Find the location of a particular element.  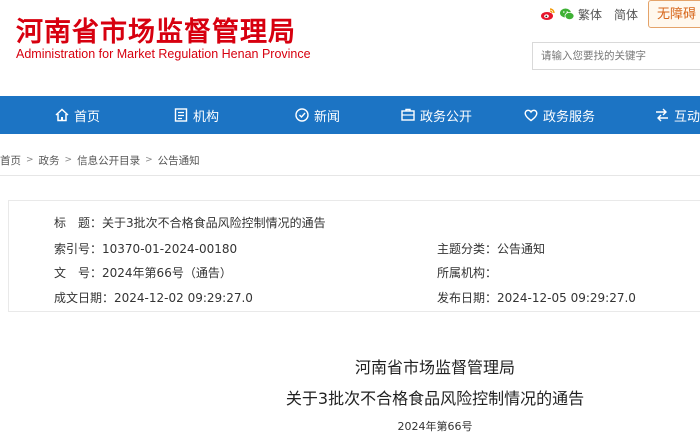

info-published-value: 2024-12-05 09:29:27.0 is located at coordinates (566, 298).